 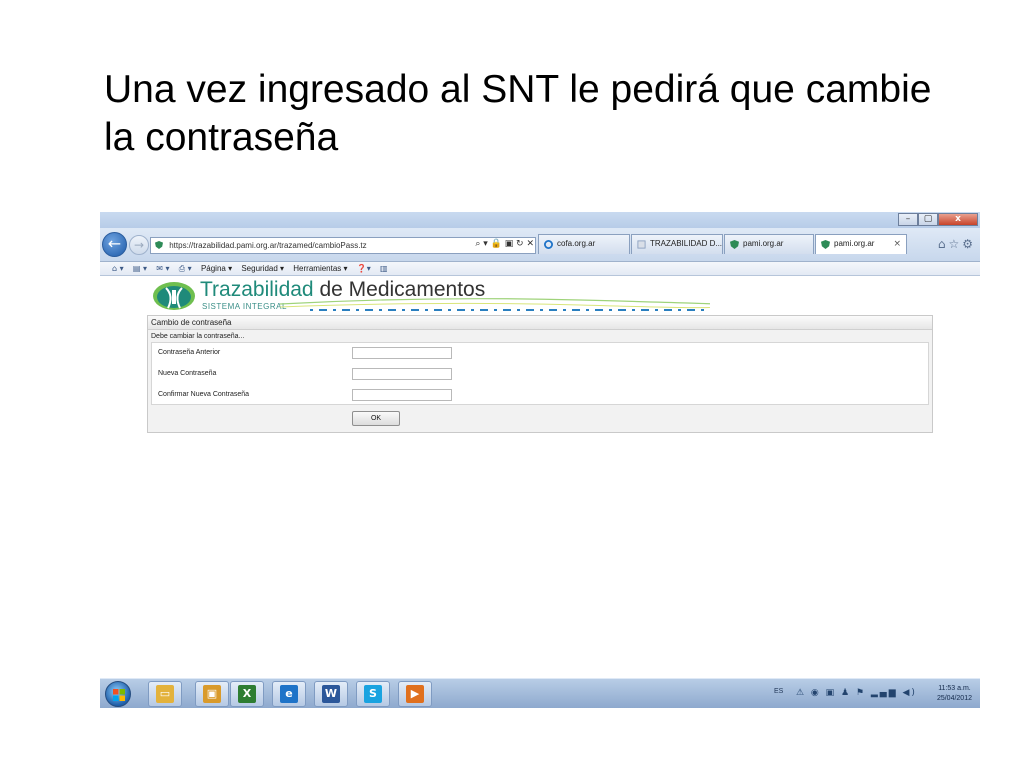 What do you see at coordinates (641, 244) in the screenshot?
I see `page-icon` at bounding box center [641, 244].